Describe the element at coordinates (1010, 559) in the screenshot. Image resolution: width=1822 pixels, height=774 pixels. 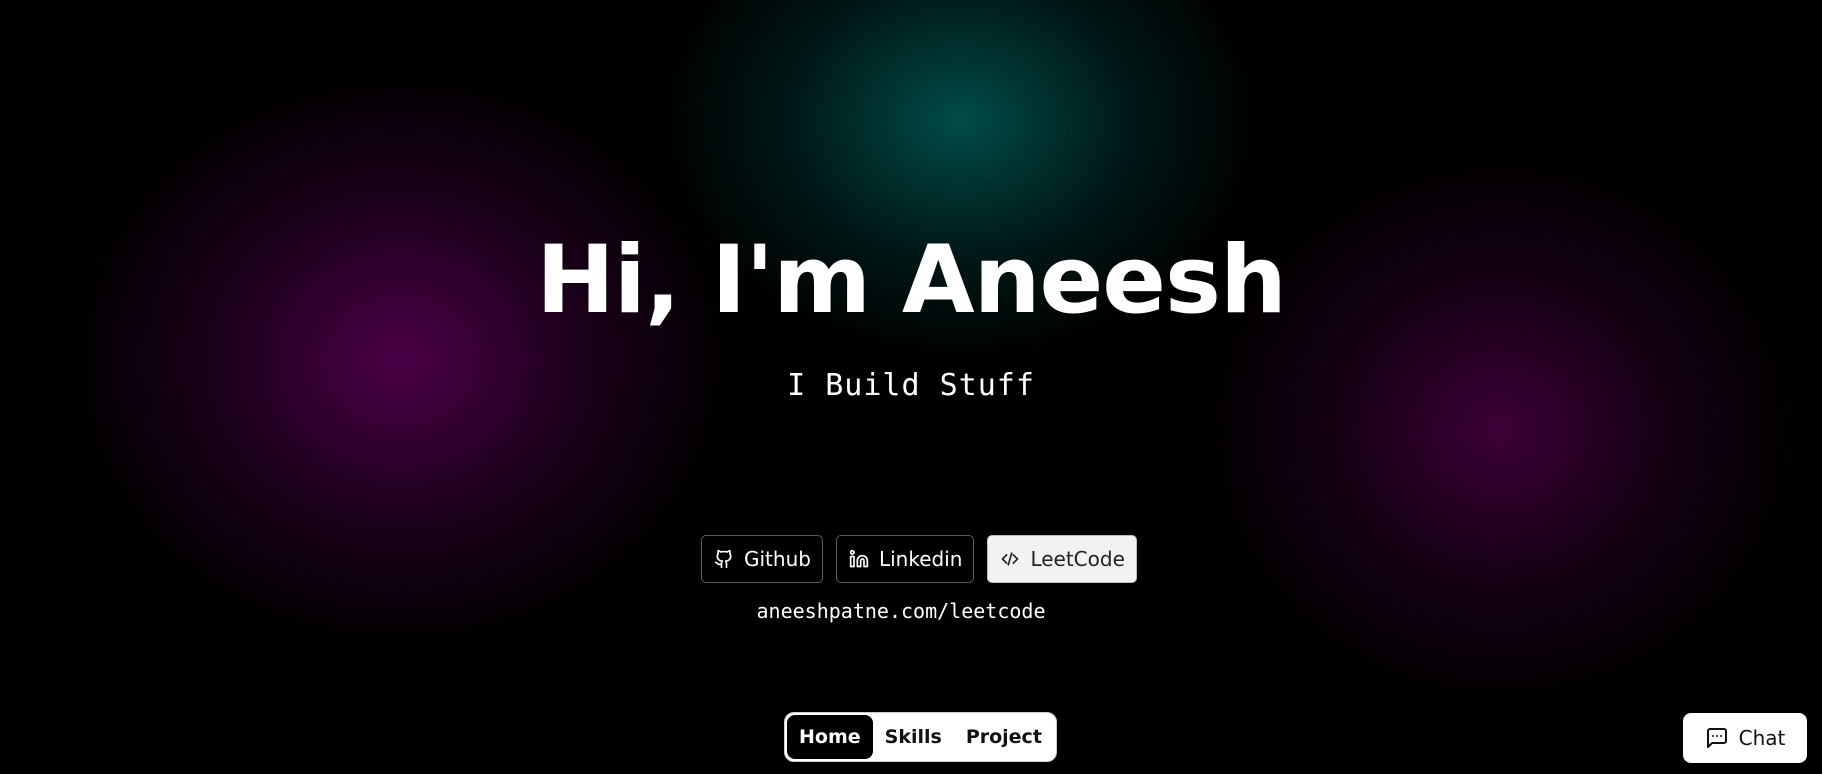
I see `code-icon` at that location.